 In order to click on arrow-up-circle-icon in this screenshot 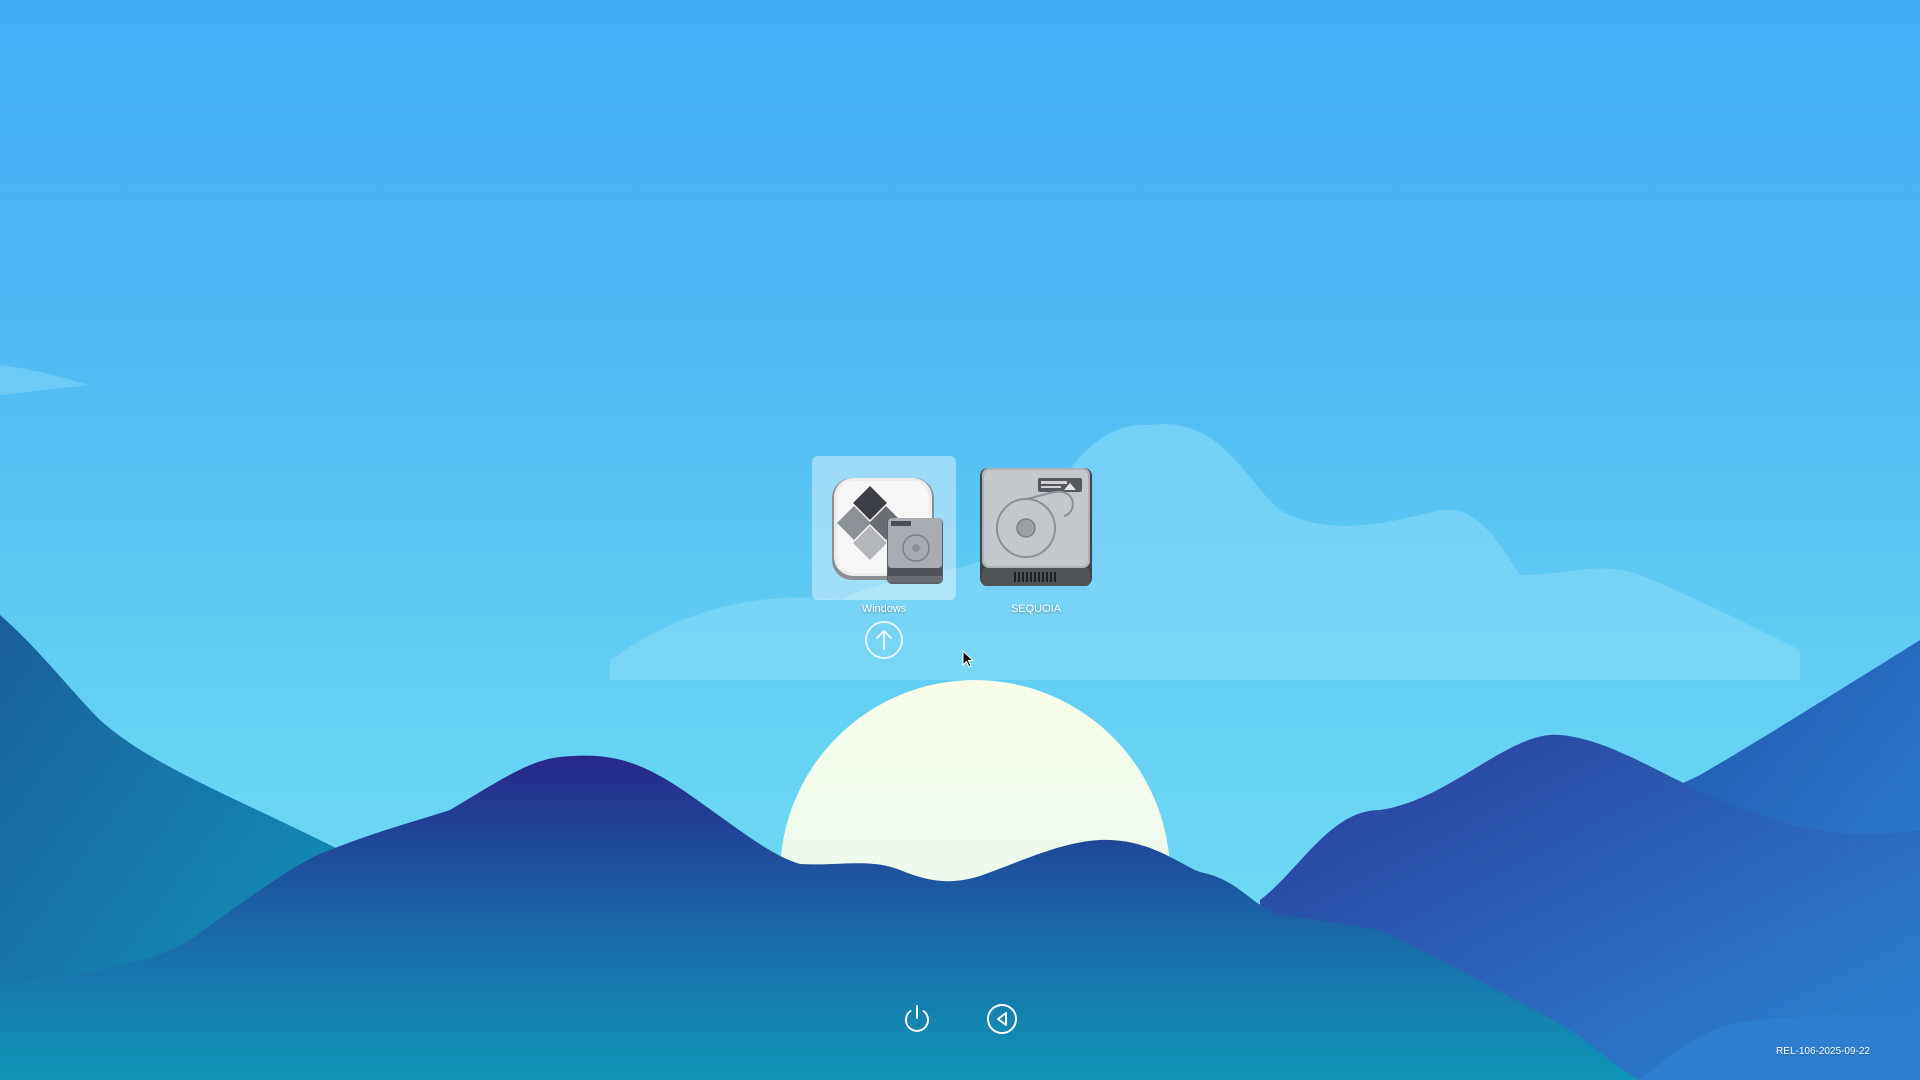, I will do `click(884, 640)`.